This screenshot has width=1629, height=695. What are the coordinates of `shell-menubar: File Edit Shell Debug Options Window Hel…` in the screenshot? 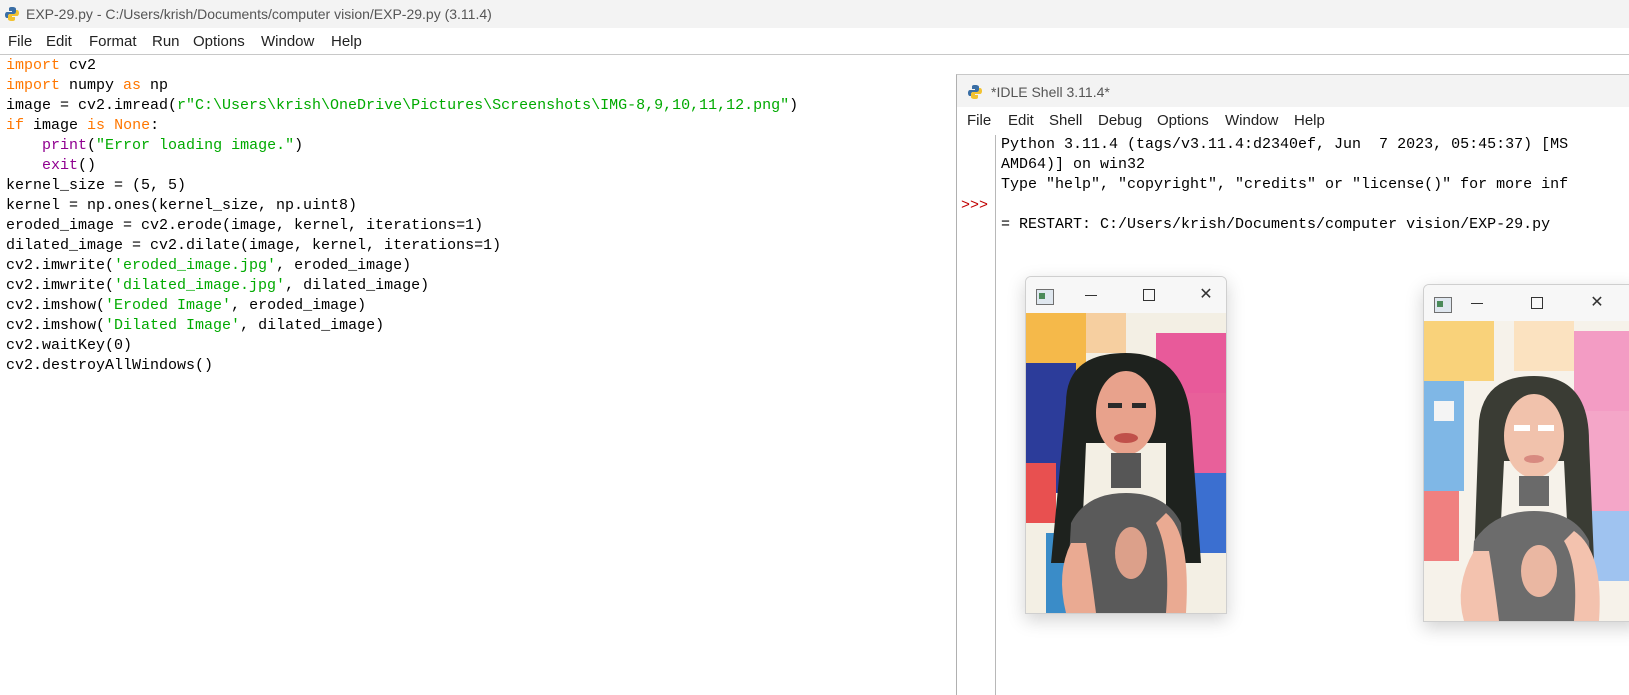 It's located at (1293, 120).